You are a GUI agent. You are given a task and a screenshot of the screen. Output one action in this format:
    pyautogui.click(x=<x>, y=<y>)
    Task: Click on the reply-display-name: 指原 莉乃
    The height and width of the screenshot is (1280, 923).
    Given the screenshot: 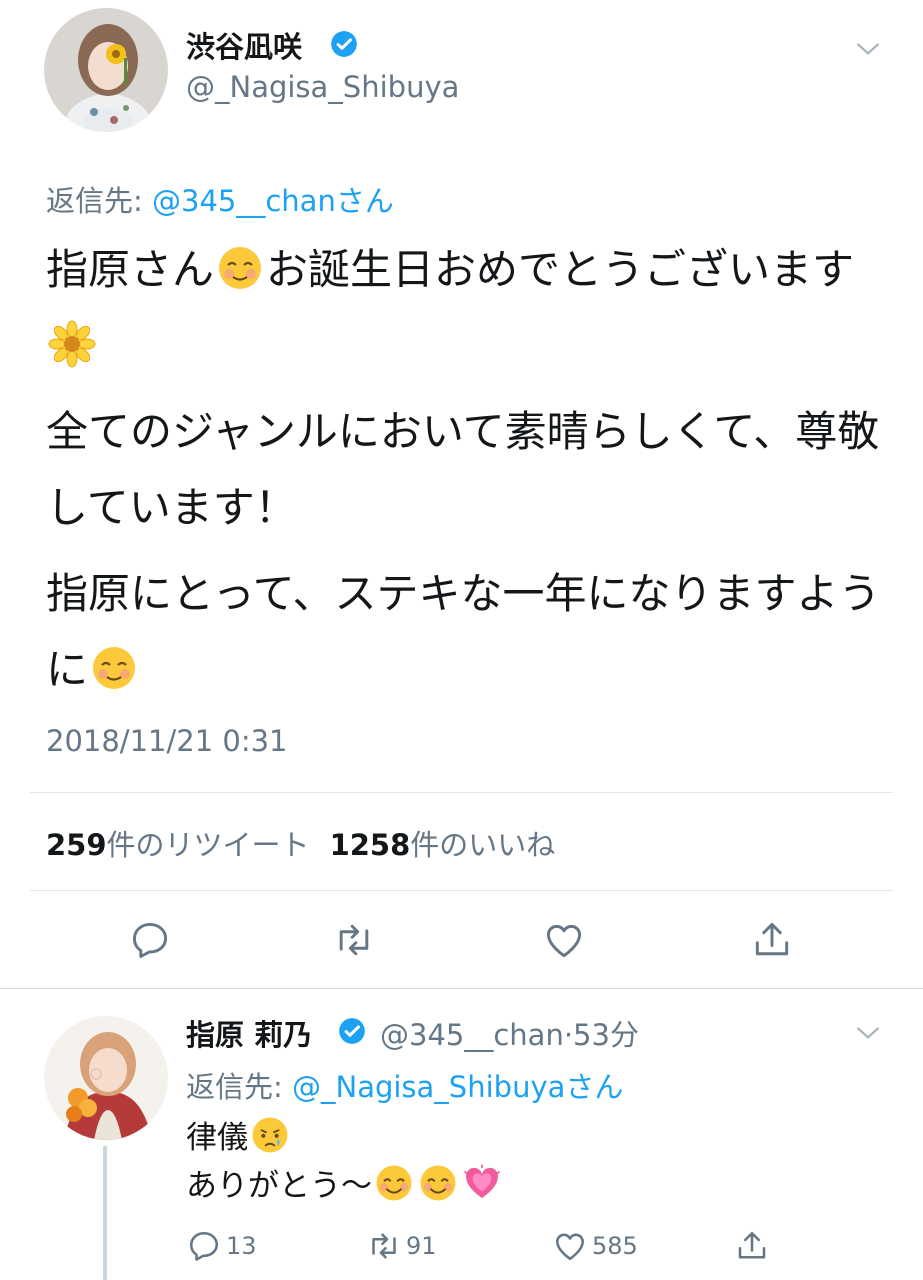 What is the action you would take?
    pyautogui.click(x=249, y=1033)
    